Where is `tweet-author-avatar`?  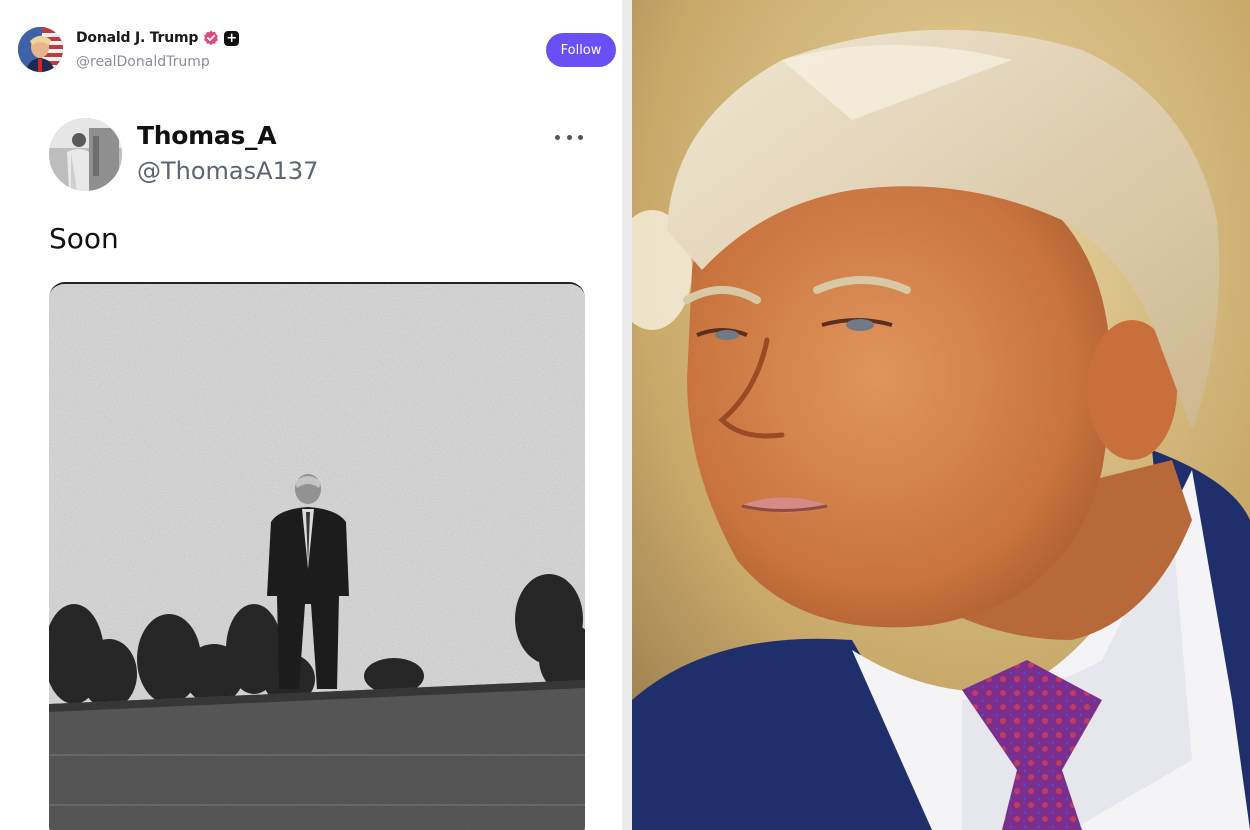
tweet-author-avatar is located at coordinates (85, 154).